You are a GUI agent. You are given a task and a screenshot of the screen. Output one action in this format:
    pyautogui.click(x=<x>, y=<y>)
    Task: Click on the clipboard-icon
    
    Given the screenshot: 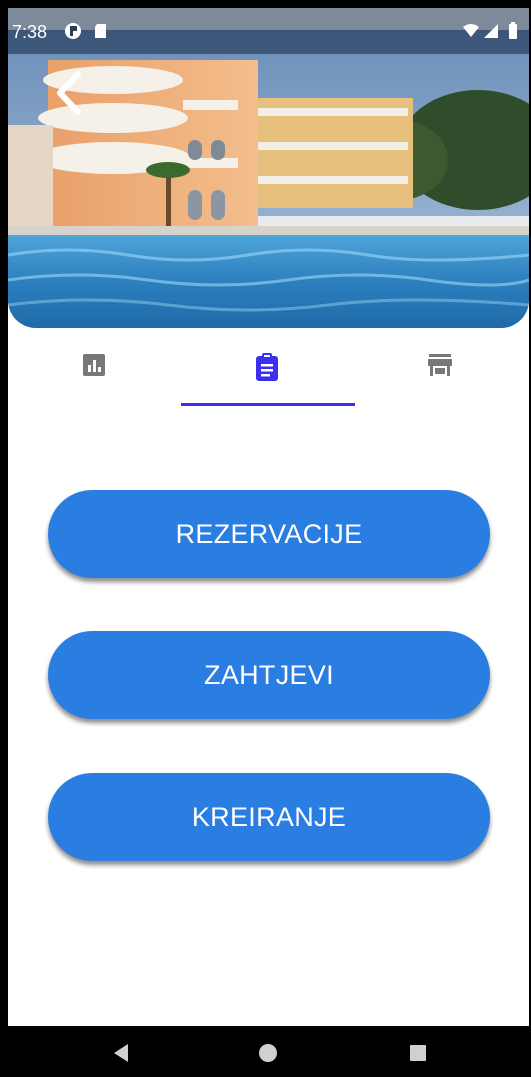 What is the action you would take?
    pyautogui.click(x=267, y=367)
    